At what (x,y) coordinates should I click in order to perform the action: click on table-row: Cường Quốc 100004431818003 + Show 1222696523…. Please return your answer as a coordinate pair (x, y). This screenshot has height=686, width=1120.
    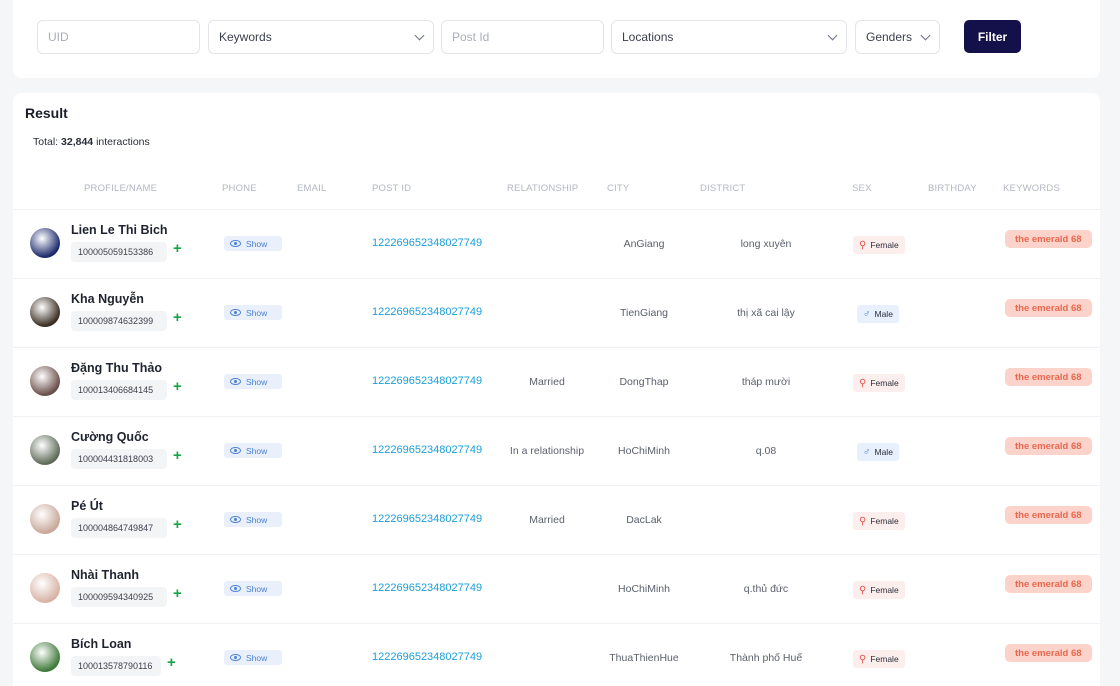
    Looking at the image, I should click on (556, 450).